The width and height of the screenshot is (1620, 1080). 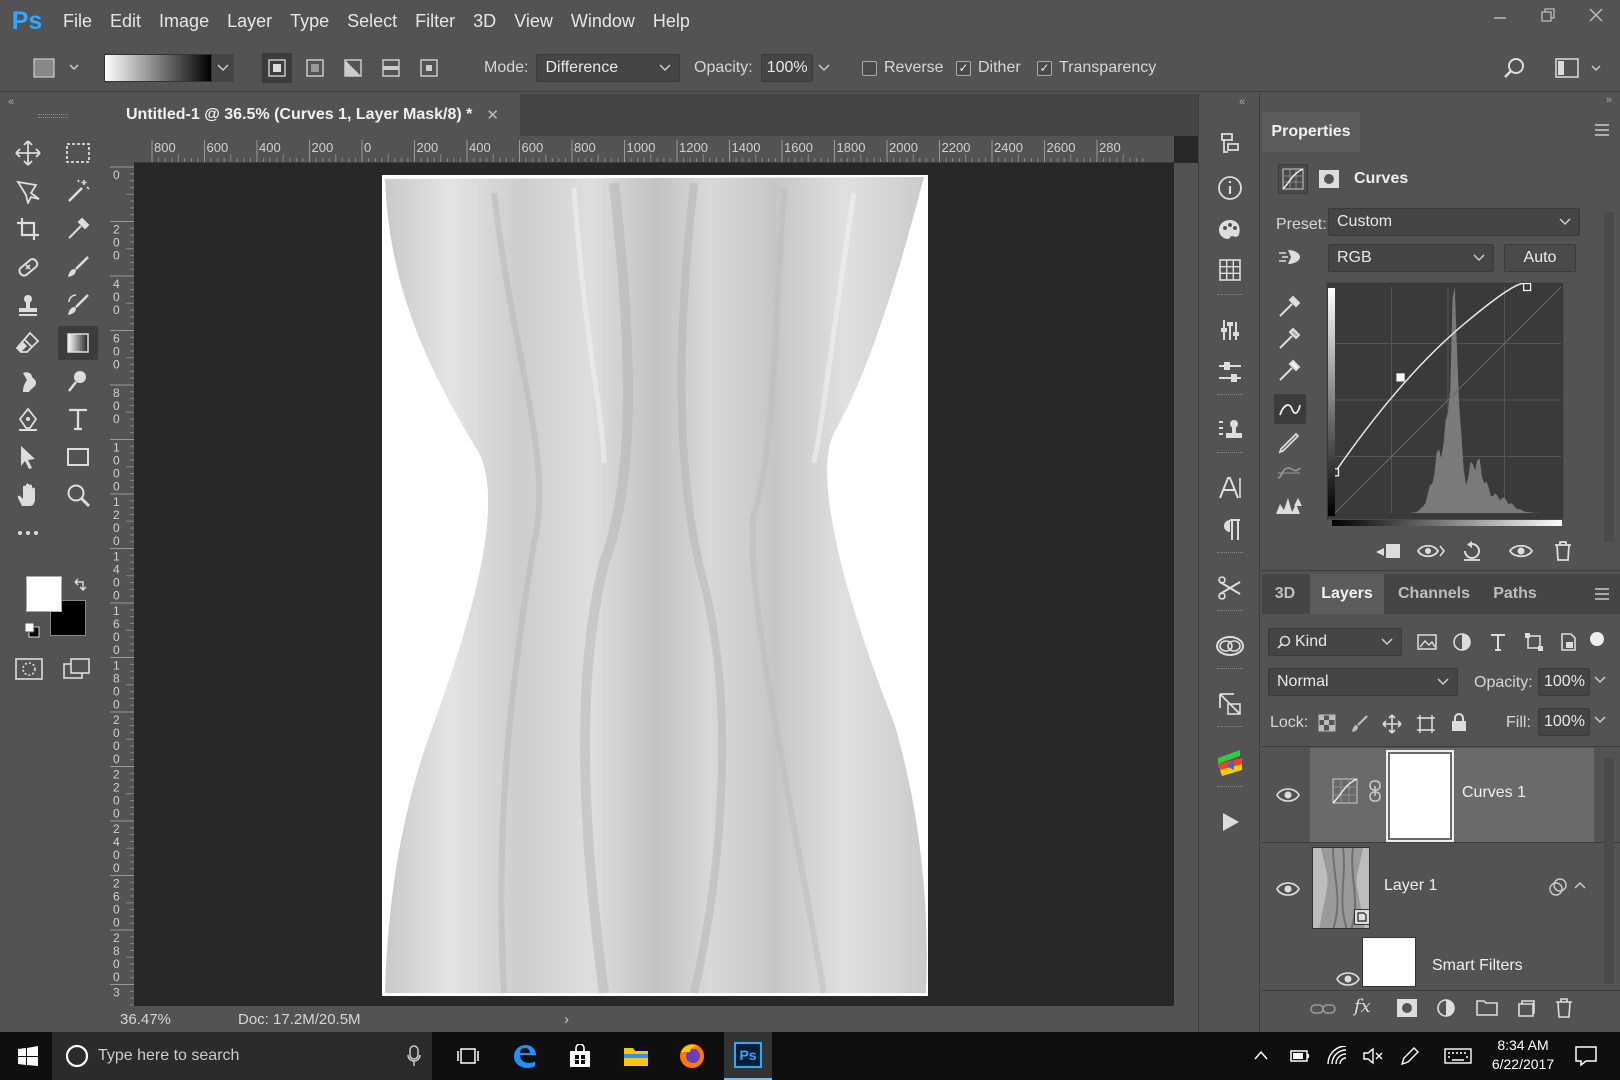 What do you see at coordinates (78, 495) in the screenshot?
I see `zoom-tool-icon` at bounding box center [78, 495].